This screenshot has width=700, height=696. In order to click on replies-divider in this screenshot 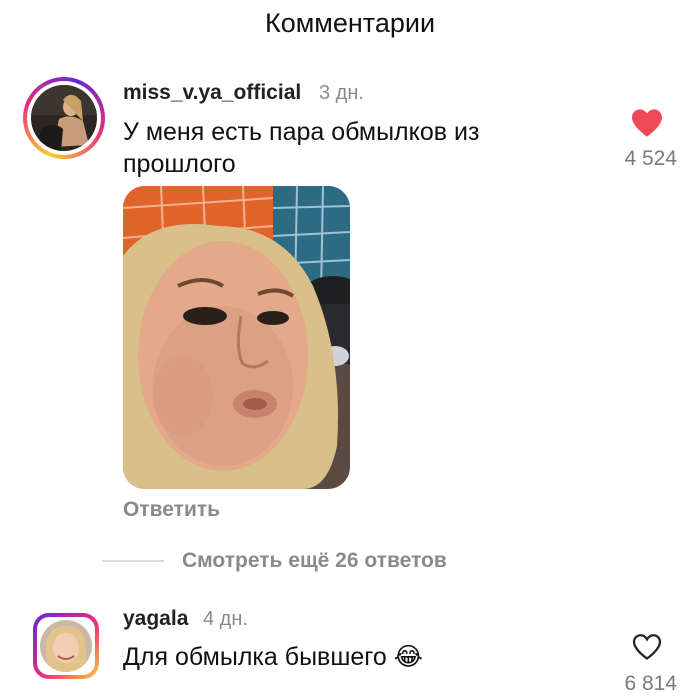, I will do `click(133, 561)`.